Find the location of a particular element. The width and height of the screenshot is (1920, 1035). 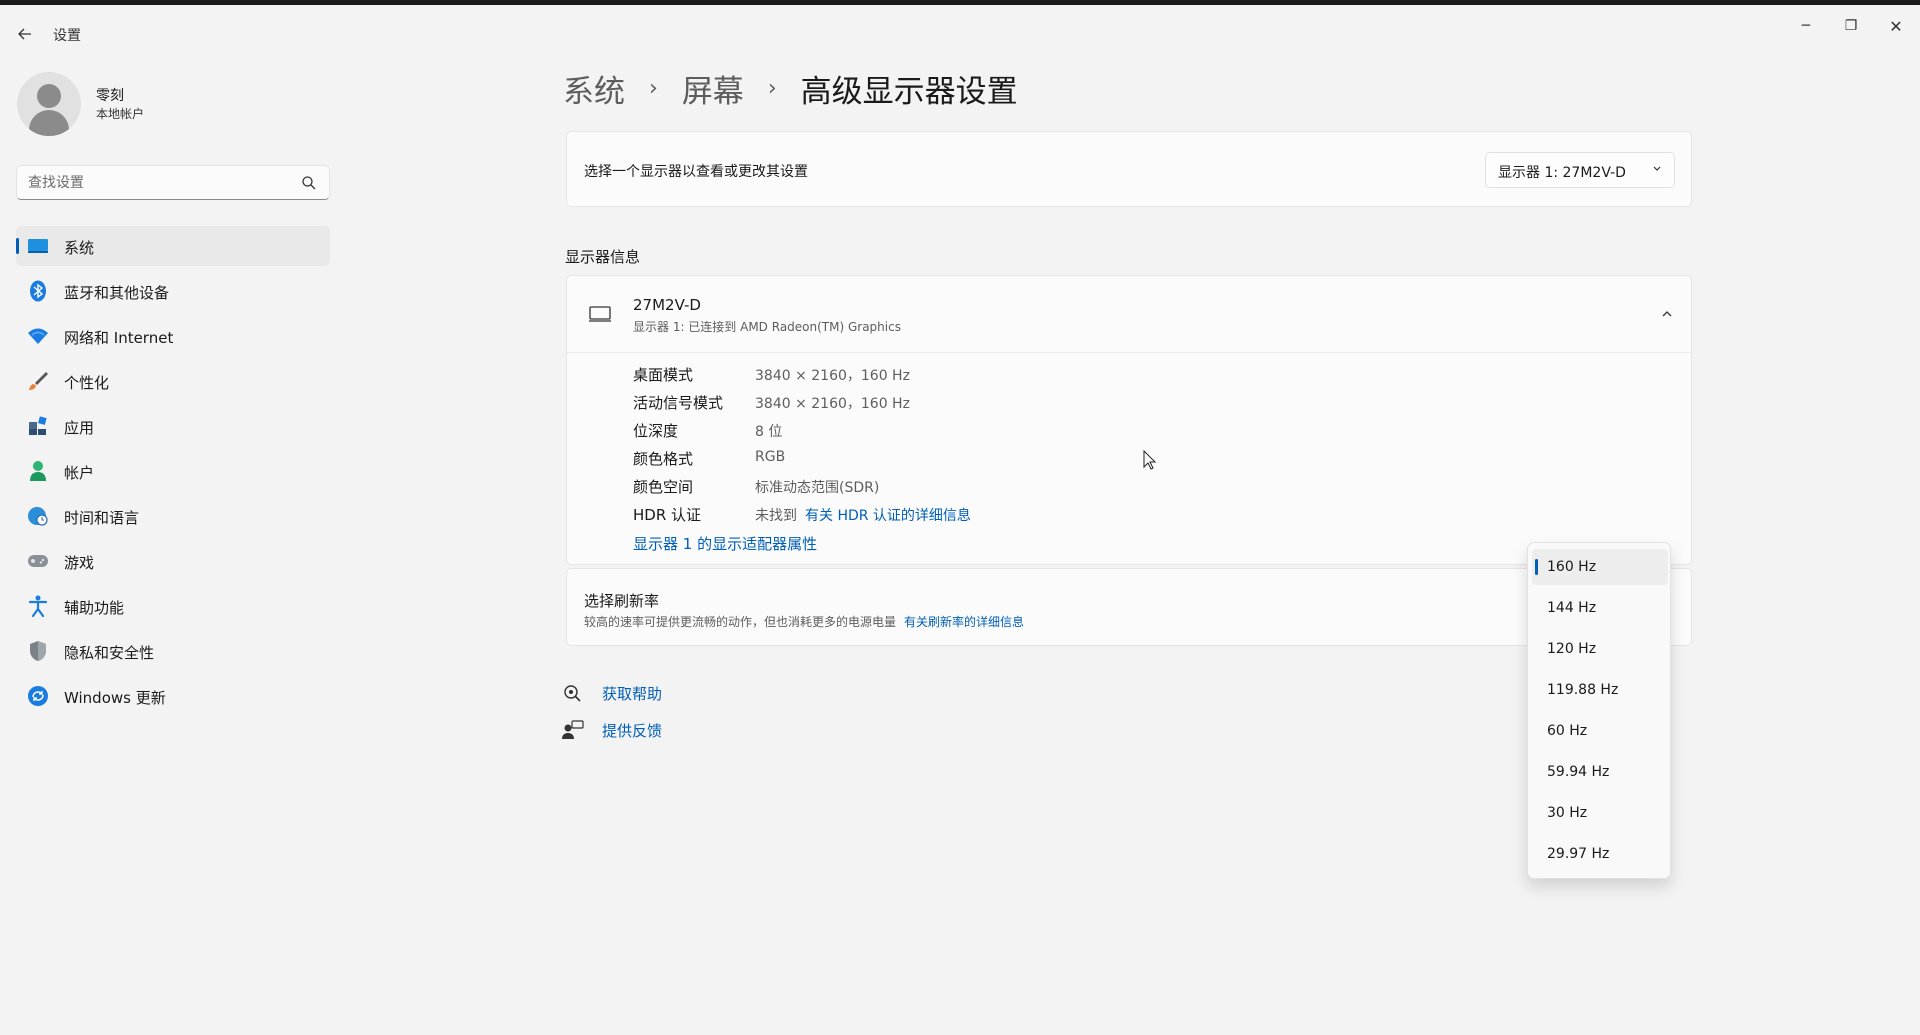

help-icon is located at coordinates (572, 693).